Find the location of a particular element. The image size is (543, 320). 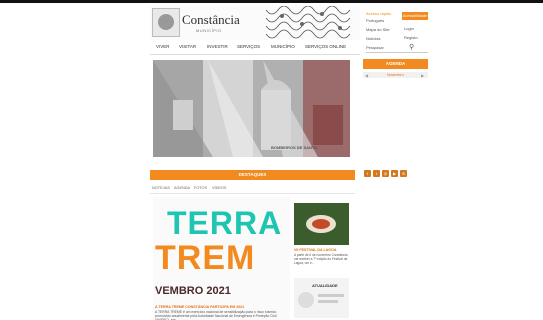

hero-banner: BOMBEIROS DE SANTO is located at coordinates (251, 108).